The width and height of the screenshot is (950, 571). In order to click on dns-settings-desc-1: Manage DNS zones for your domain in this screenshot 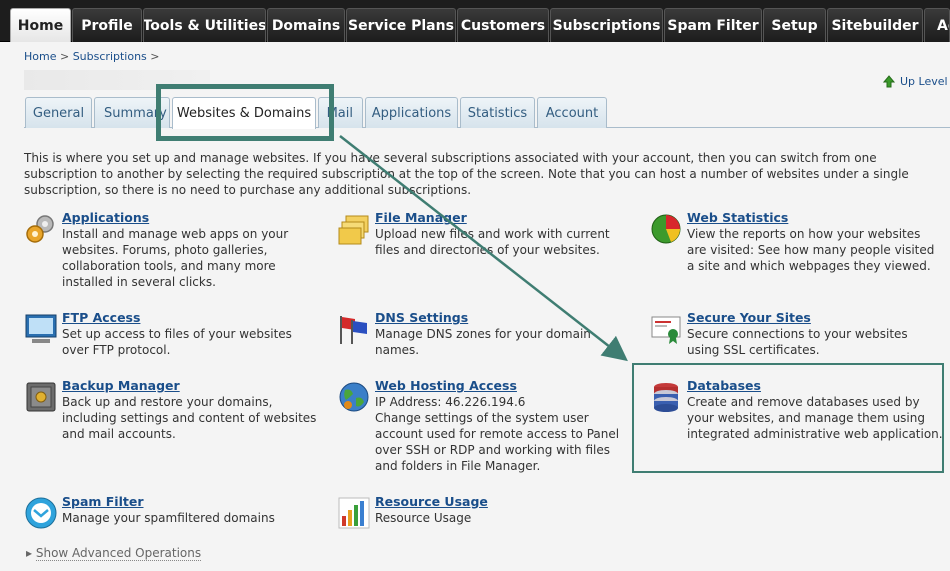, I will do `click(483, 334)`.